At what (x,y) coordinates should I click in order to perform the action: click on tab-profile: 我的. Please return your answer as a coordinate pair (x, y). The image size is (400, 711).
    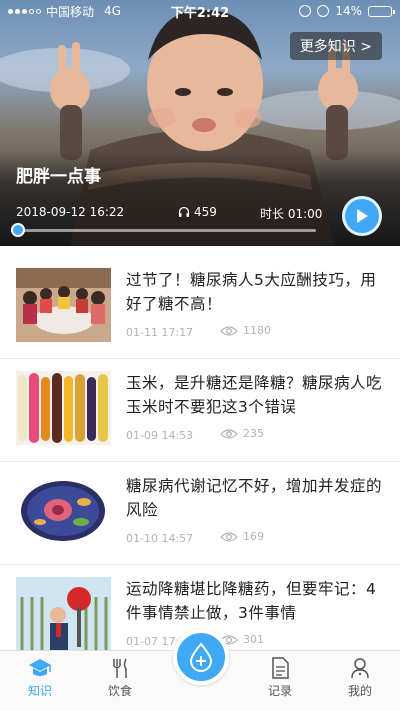
    Looking at the image, I should click on (360, 678).